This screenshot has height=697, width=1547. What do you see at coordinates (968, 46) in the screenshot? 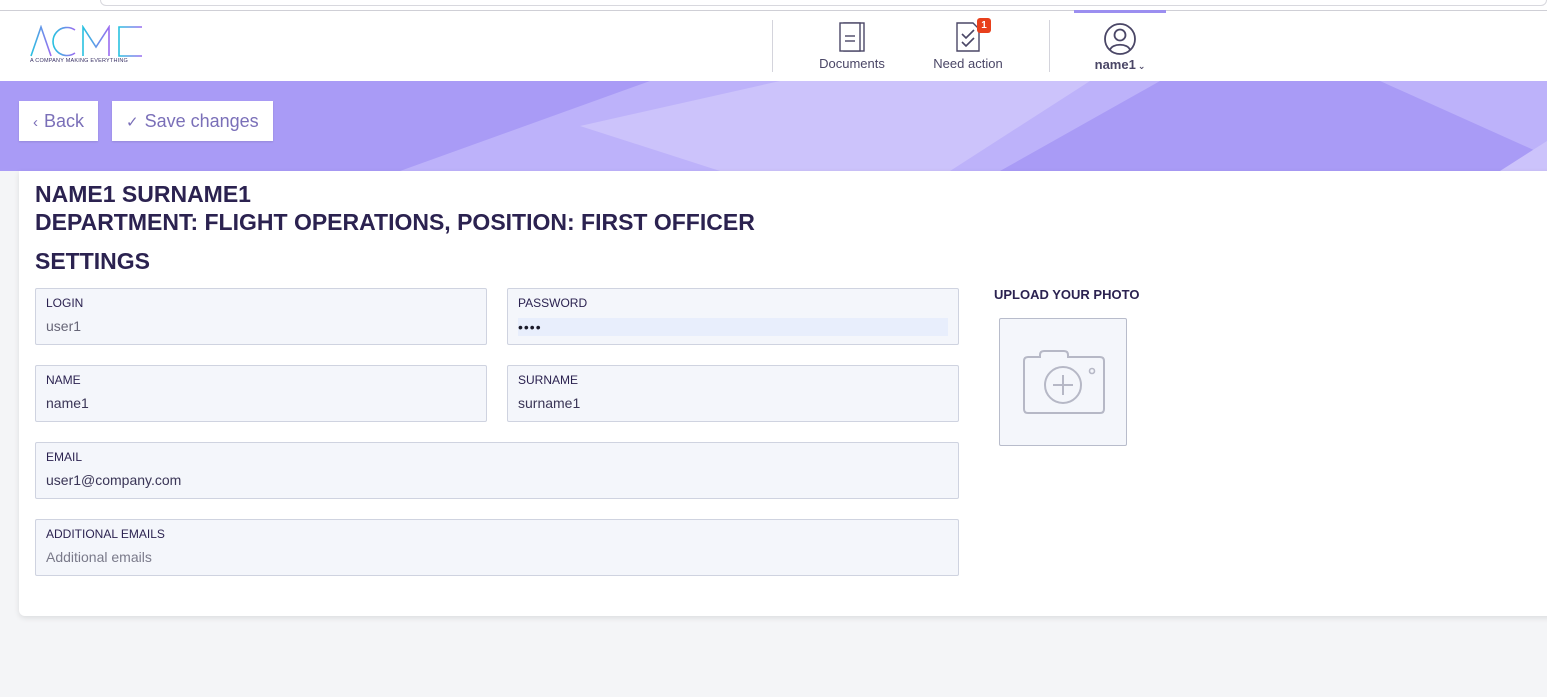
I see `nav-need-action: Need action` at bounding box center [968, 46].